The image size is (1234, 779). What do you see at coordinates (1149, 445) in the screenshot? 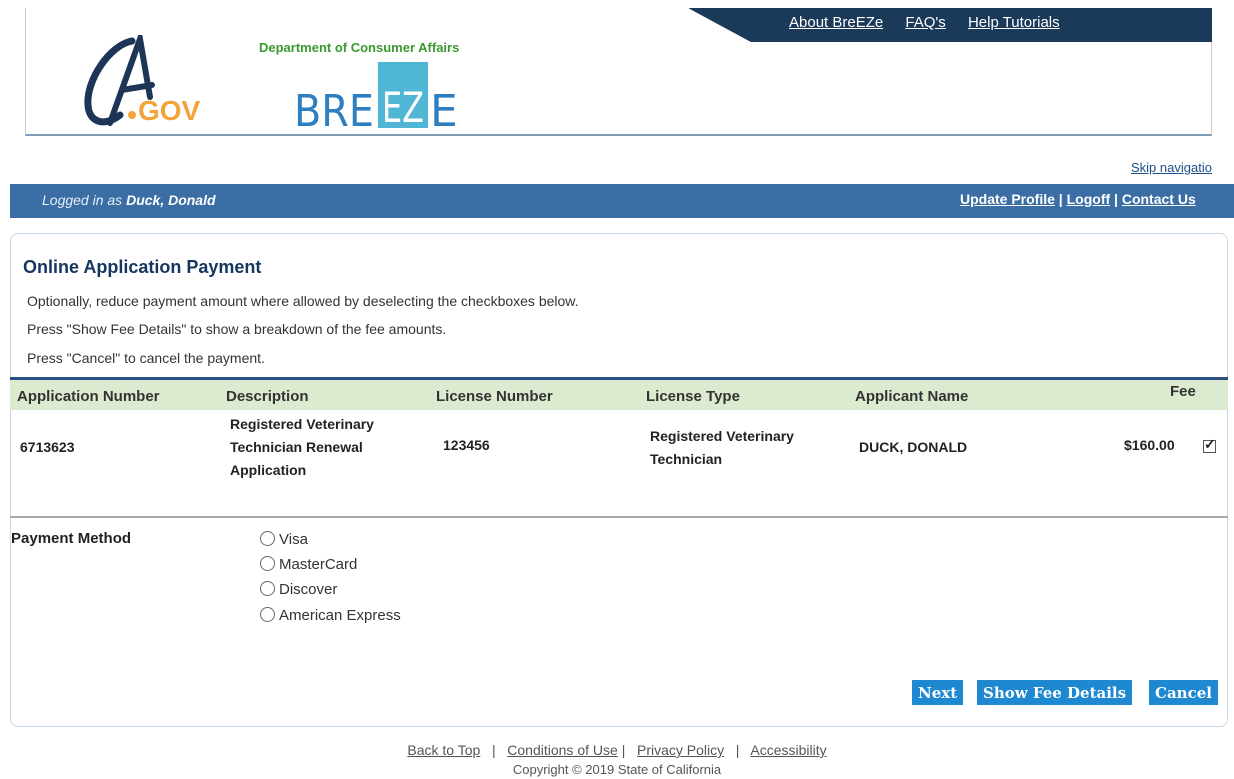
I see `fee-cell: $160.00` at bounding box center [1149, 445].